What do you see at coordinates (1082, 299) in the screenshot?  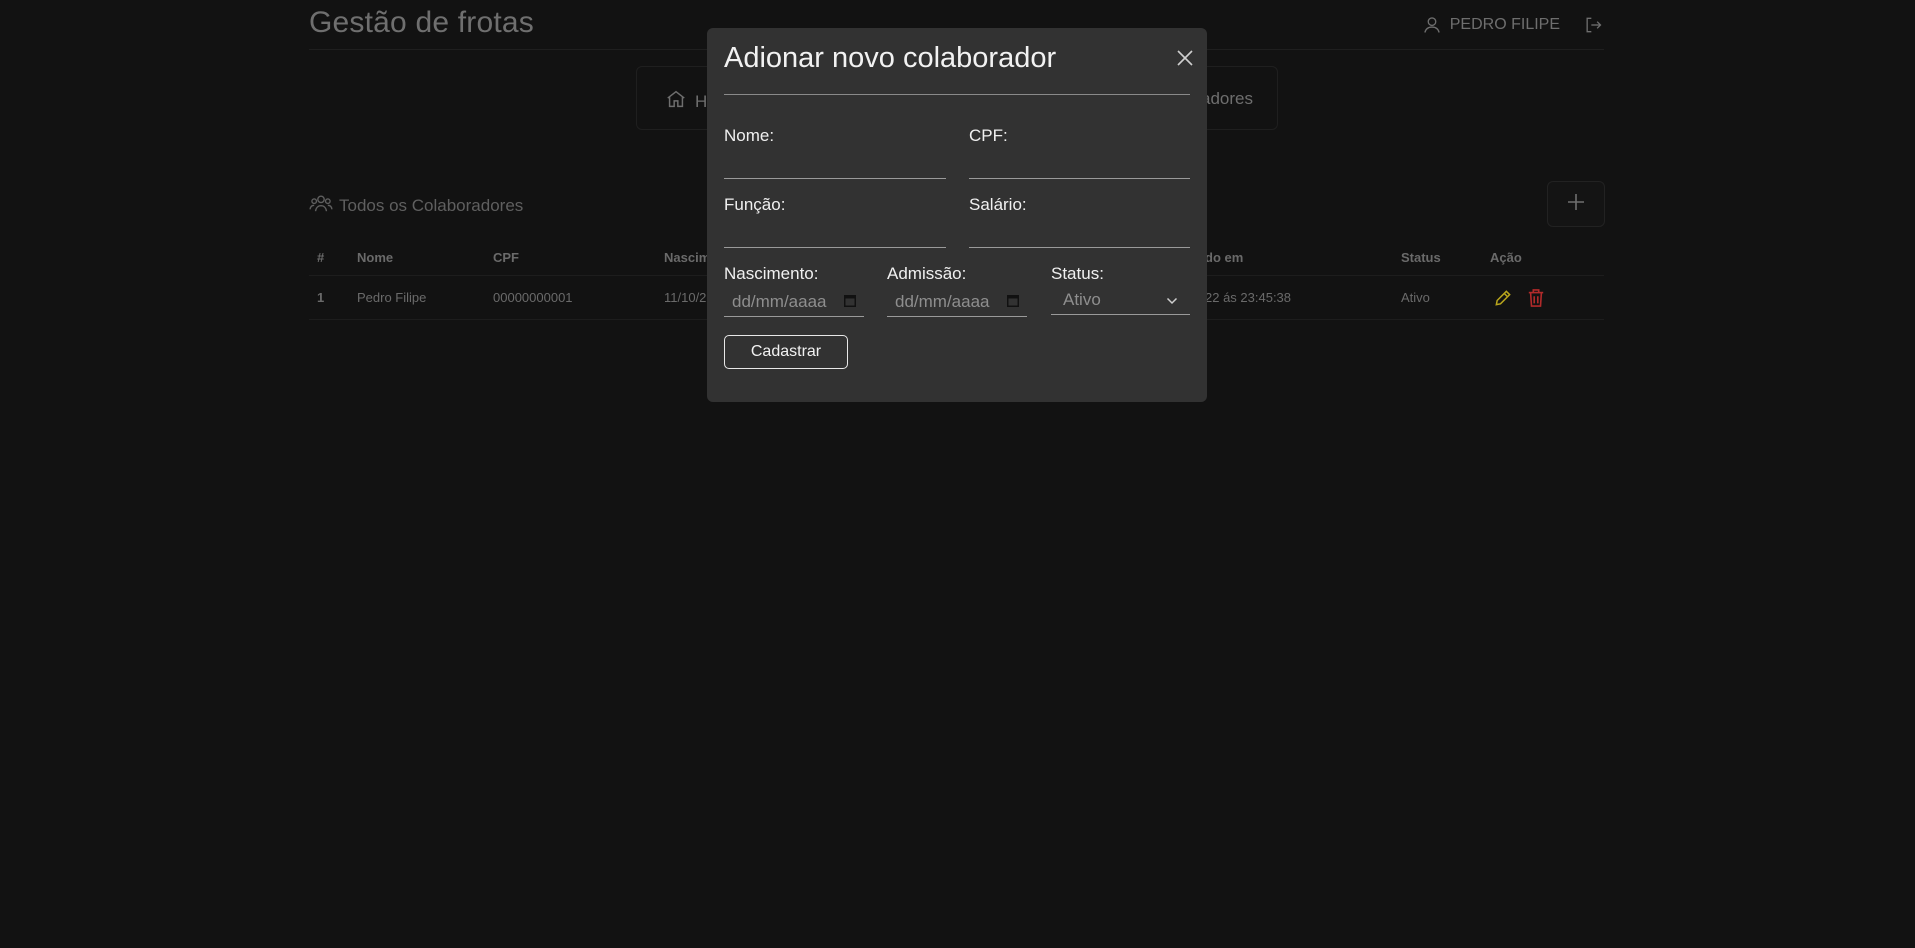 I see `status-selected-value: Ativo` at bounding box center [1082, 299].